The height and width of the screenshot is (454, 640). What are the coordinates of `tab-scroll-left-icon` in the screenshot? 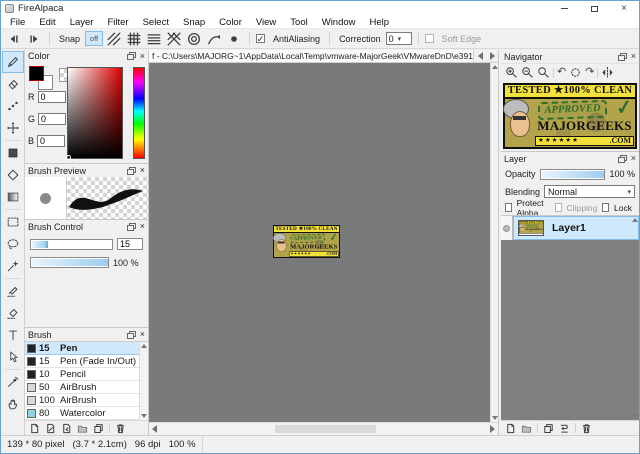 It's located at (480, 56).